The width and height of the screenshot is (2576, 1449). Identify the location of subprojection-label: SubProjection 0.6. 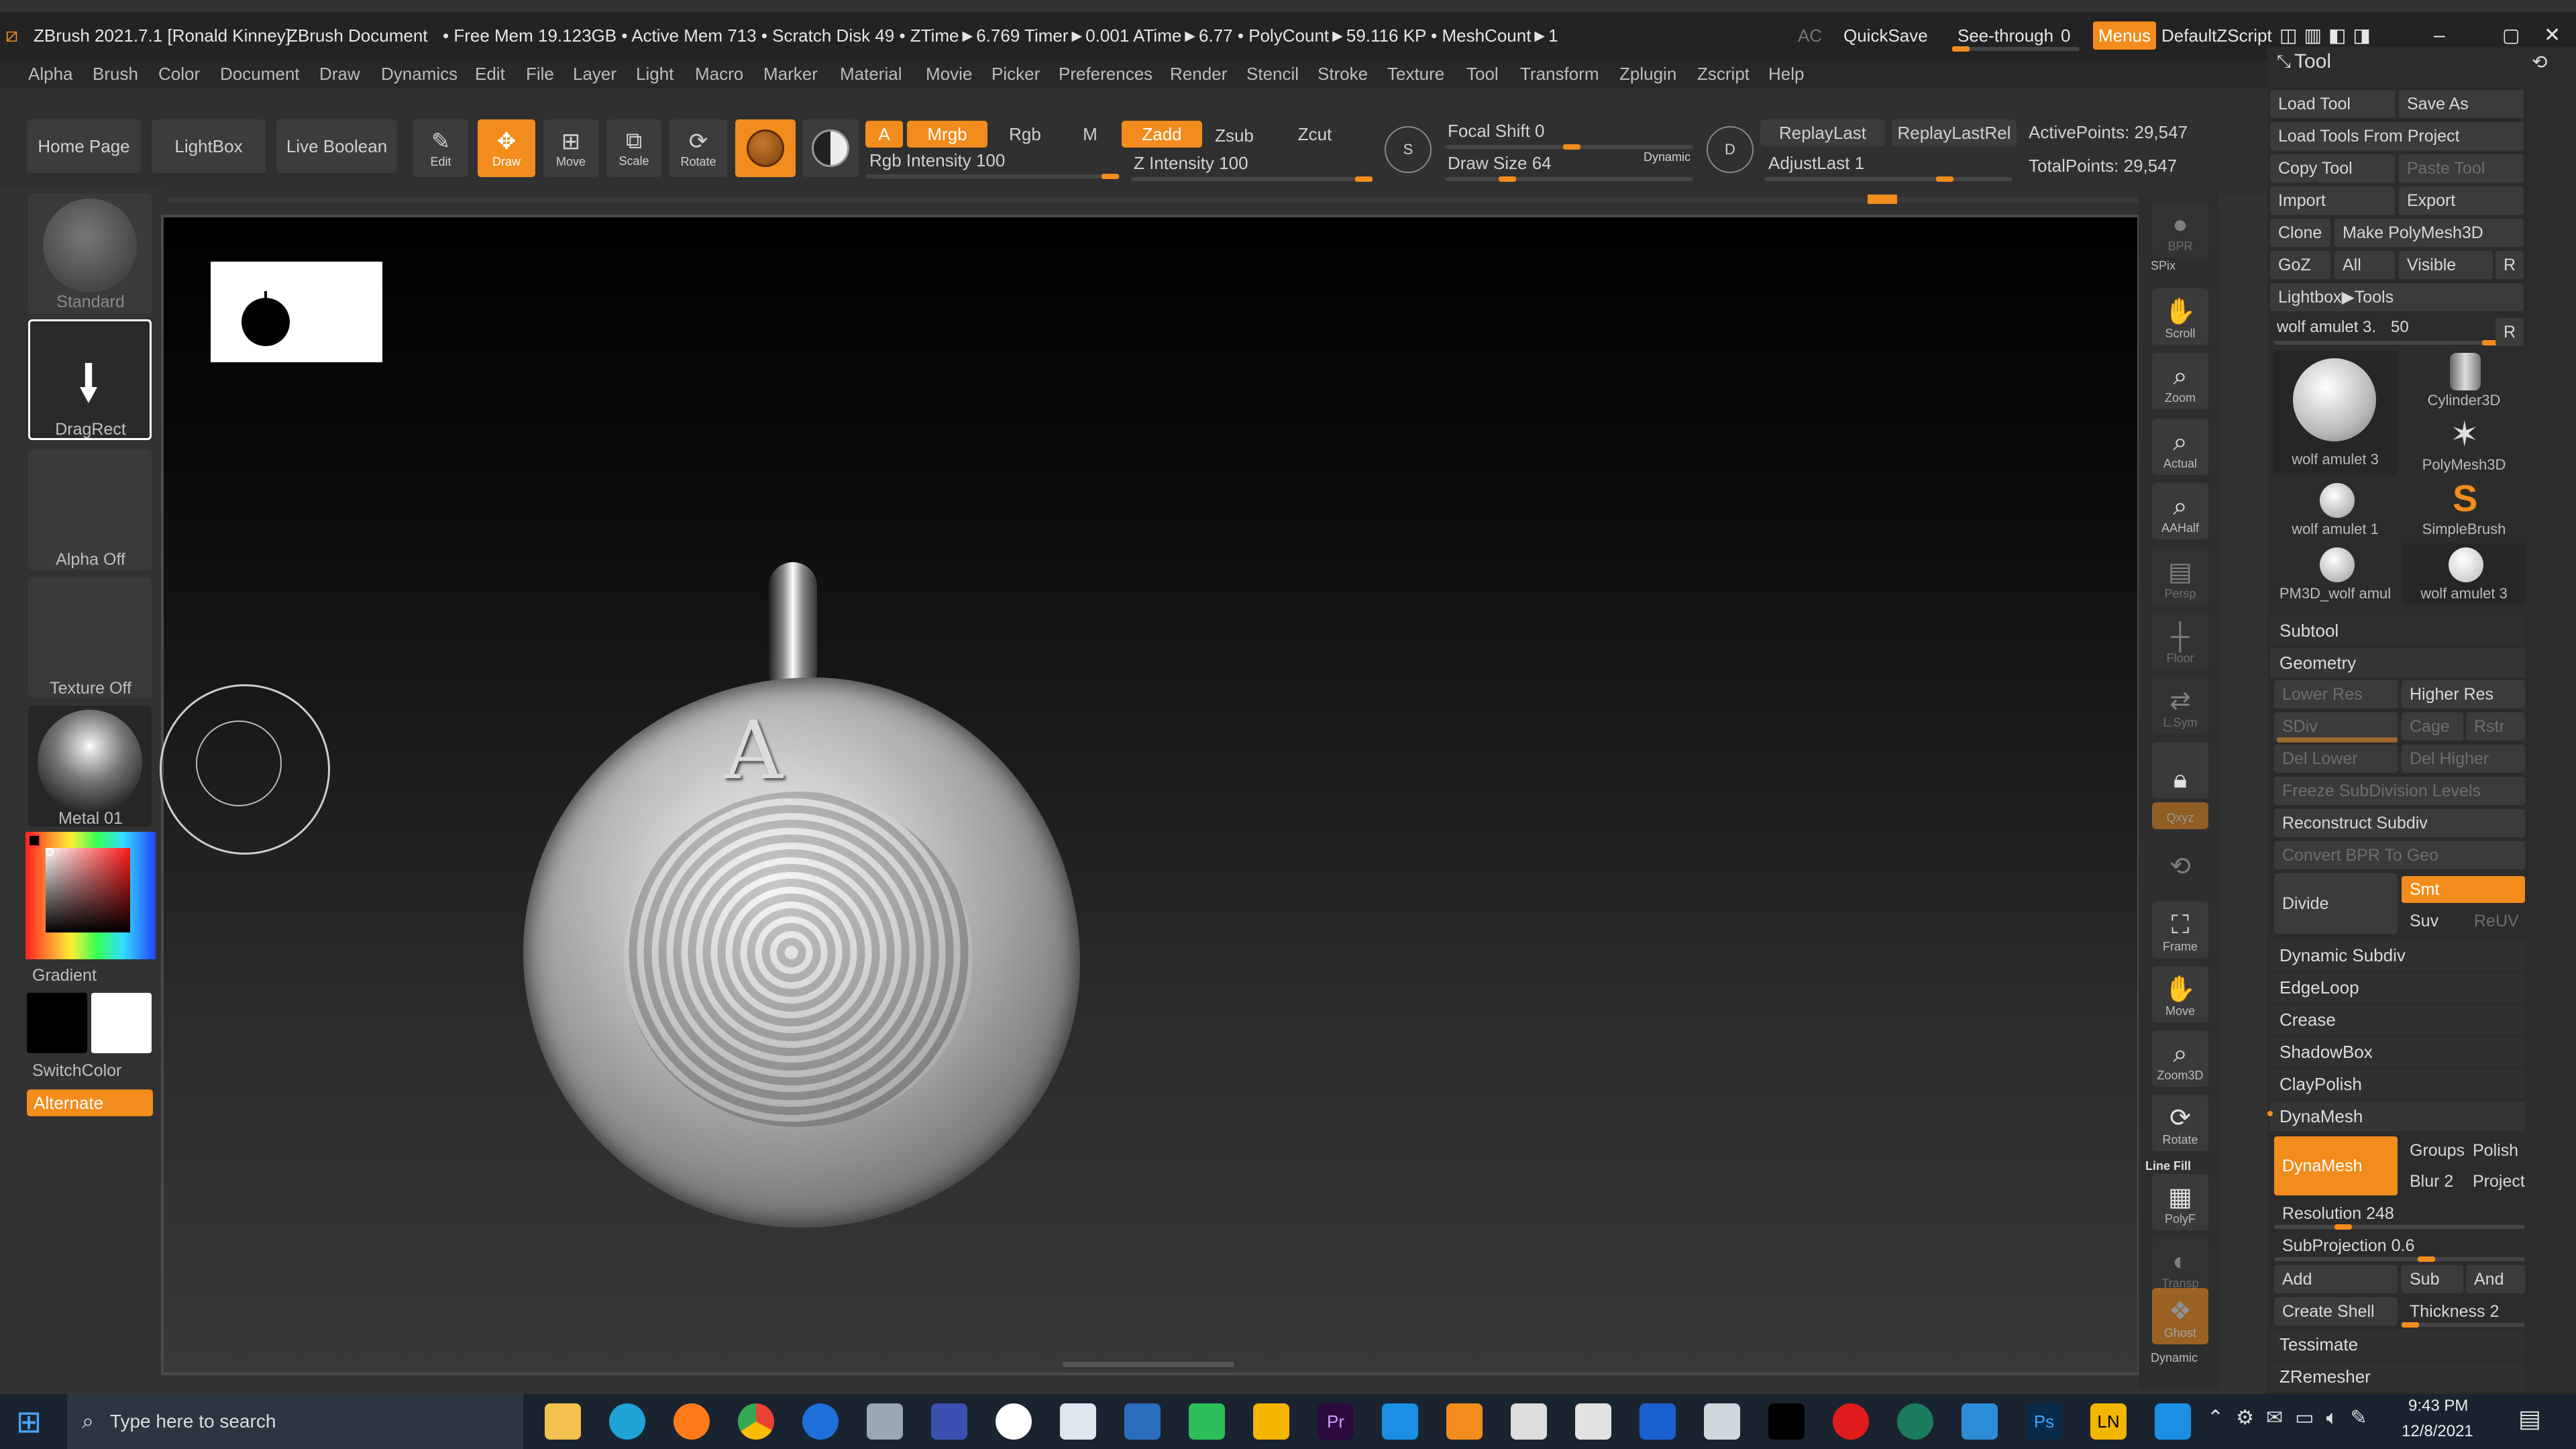
(2399, 1246).